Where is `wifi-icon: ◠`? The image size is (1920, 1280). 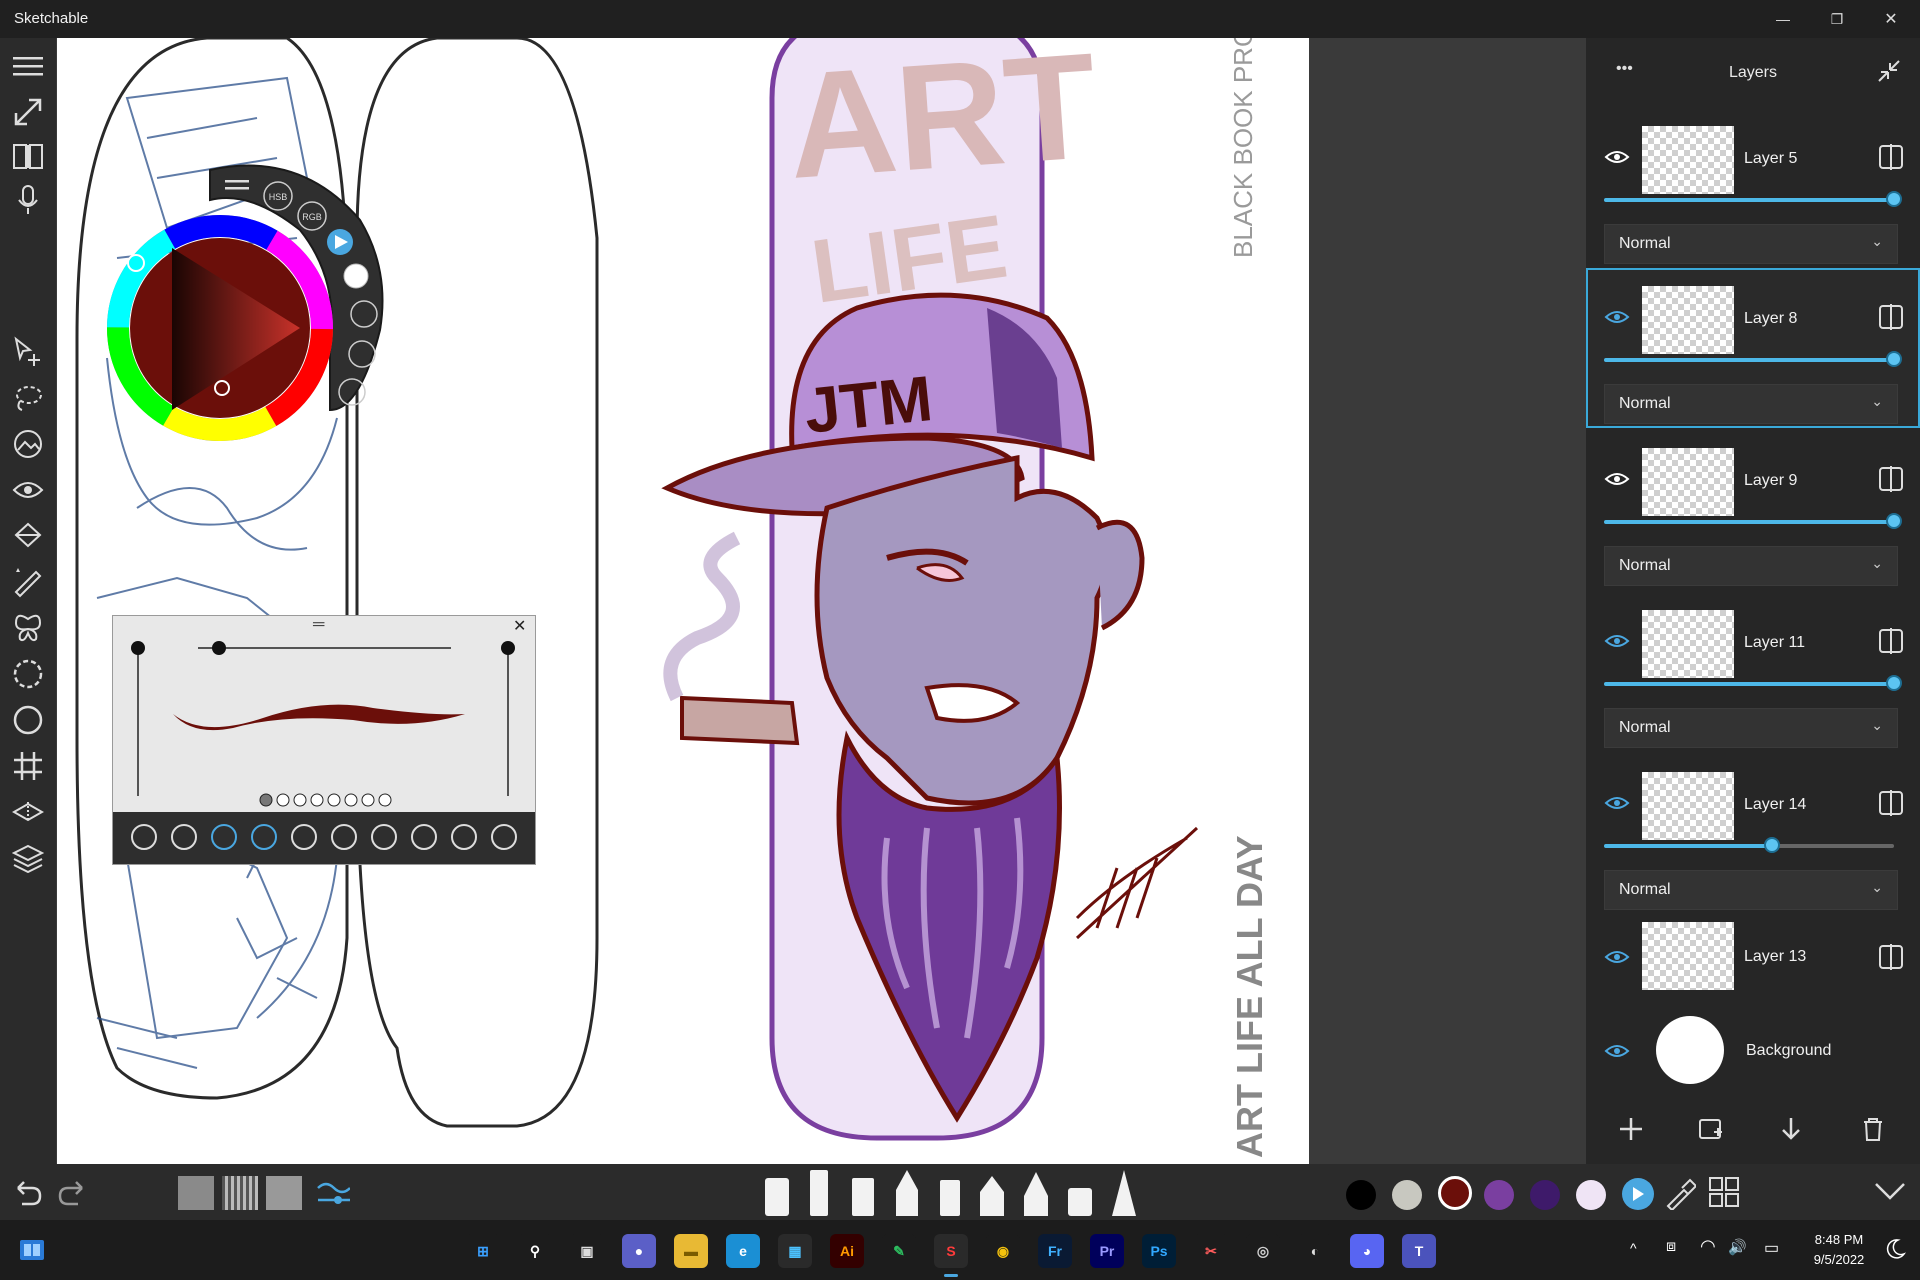
wifi-icon: ◠ is located at coordinates (1708, 1246).